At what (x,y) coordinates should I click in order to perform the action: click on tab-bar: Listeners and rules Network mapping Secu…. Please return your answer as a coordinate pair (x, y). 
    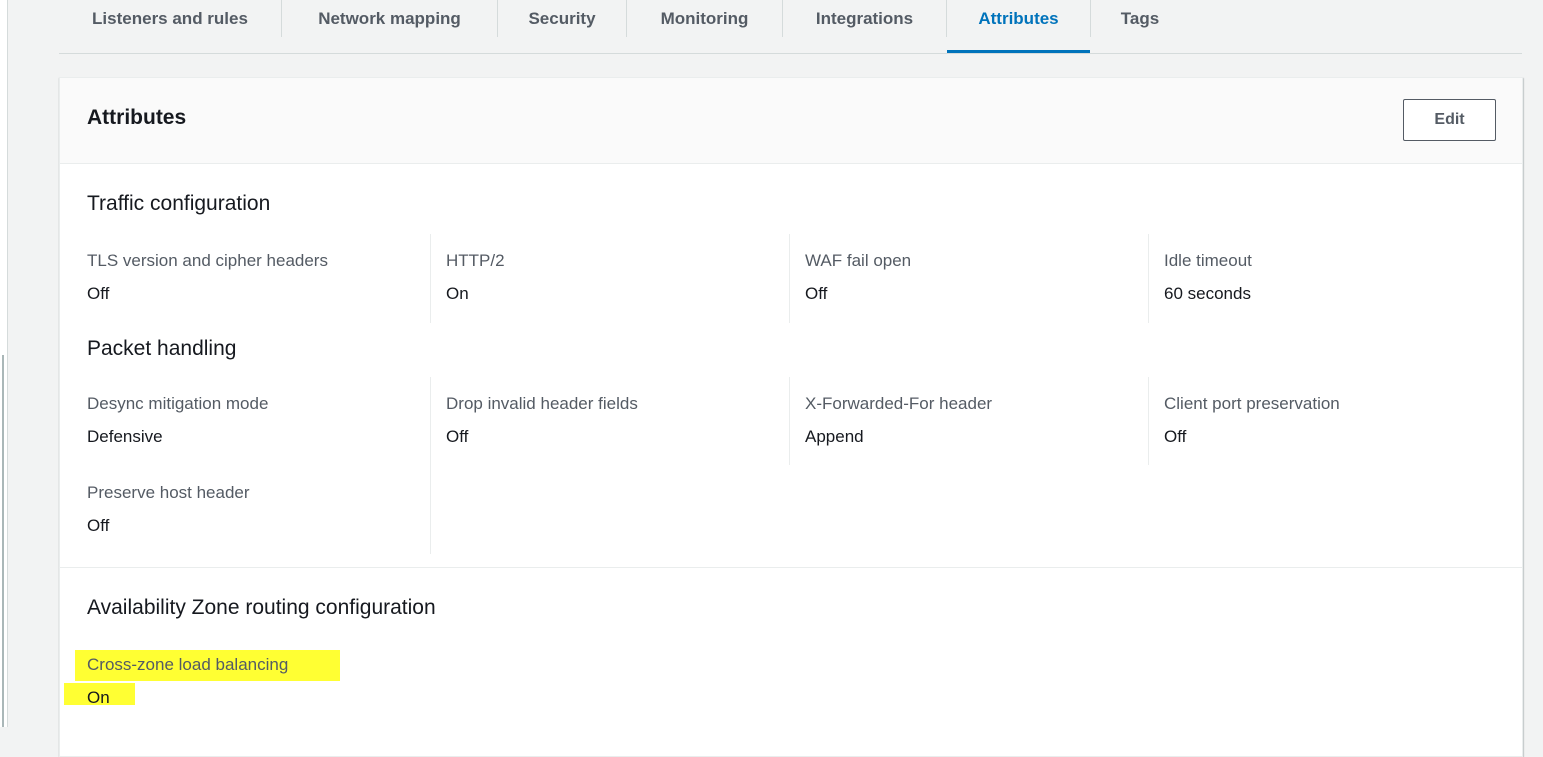
    Looking at the image, I should click on (790, 27).